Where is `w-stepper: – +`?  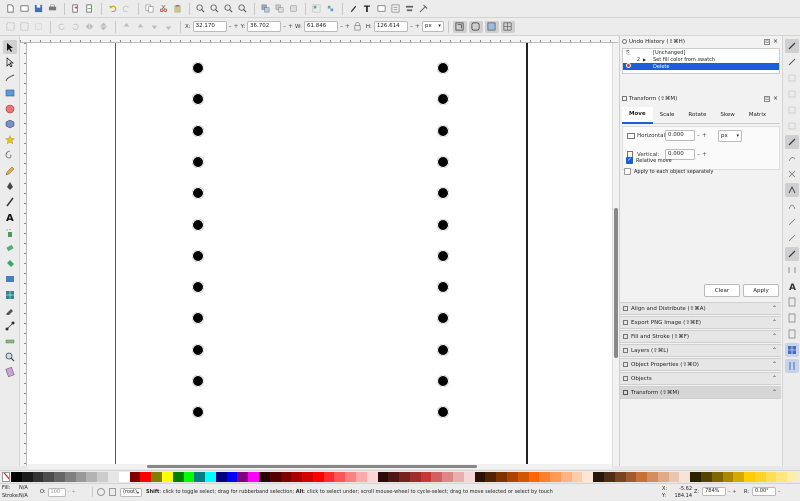
w-stepper: – + is located at coordinates (345, 26).